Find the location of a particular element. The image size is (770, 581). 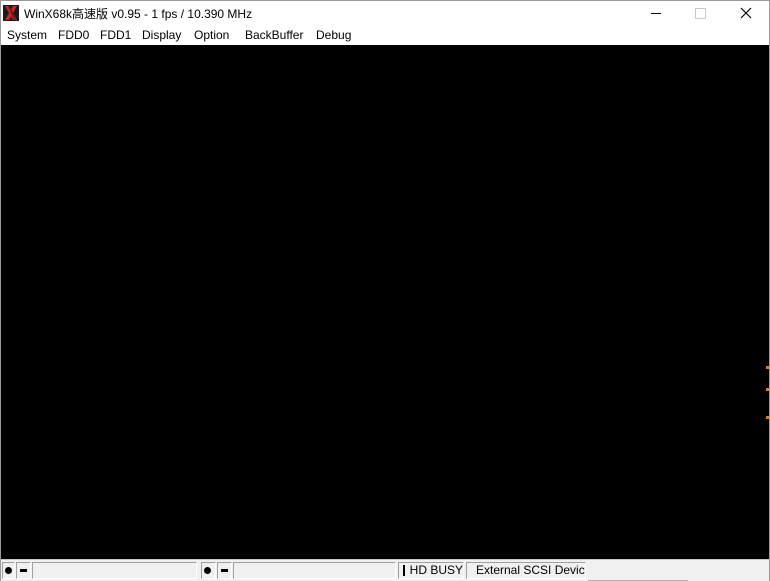

fdd1-access-led is located at coordinates (208, 570).